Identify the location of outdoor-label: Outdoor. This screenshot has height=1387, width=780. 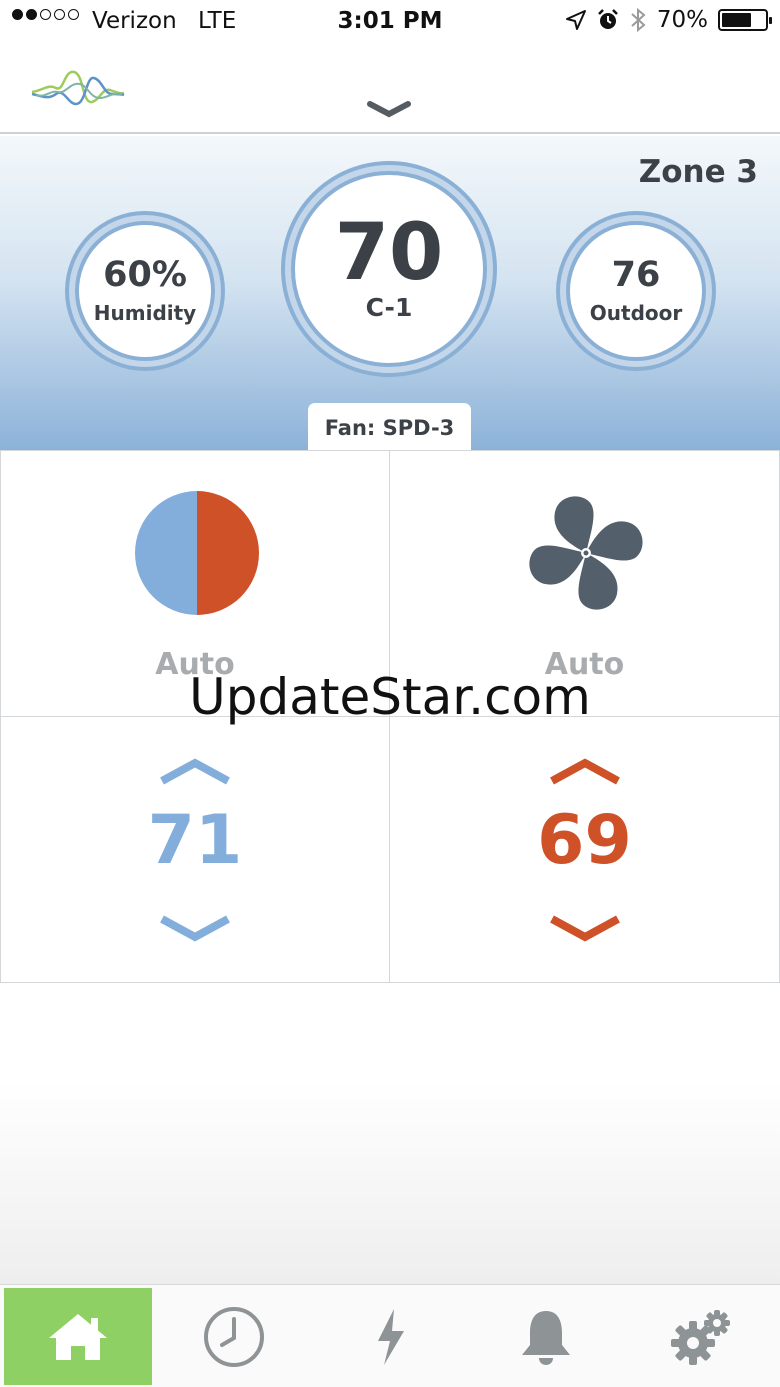
(636, 312).